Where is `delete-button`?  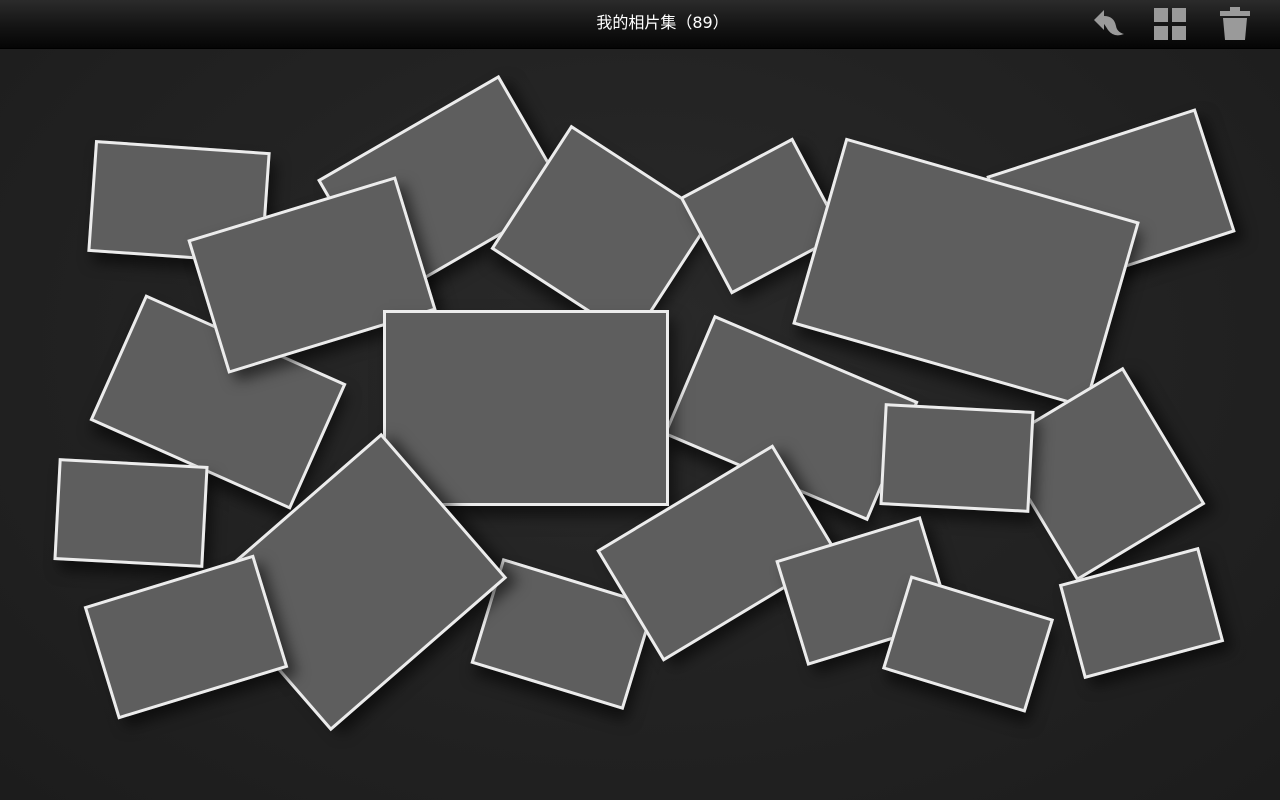 delete-button is located at coordinates (1235, 24).